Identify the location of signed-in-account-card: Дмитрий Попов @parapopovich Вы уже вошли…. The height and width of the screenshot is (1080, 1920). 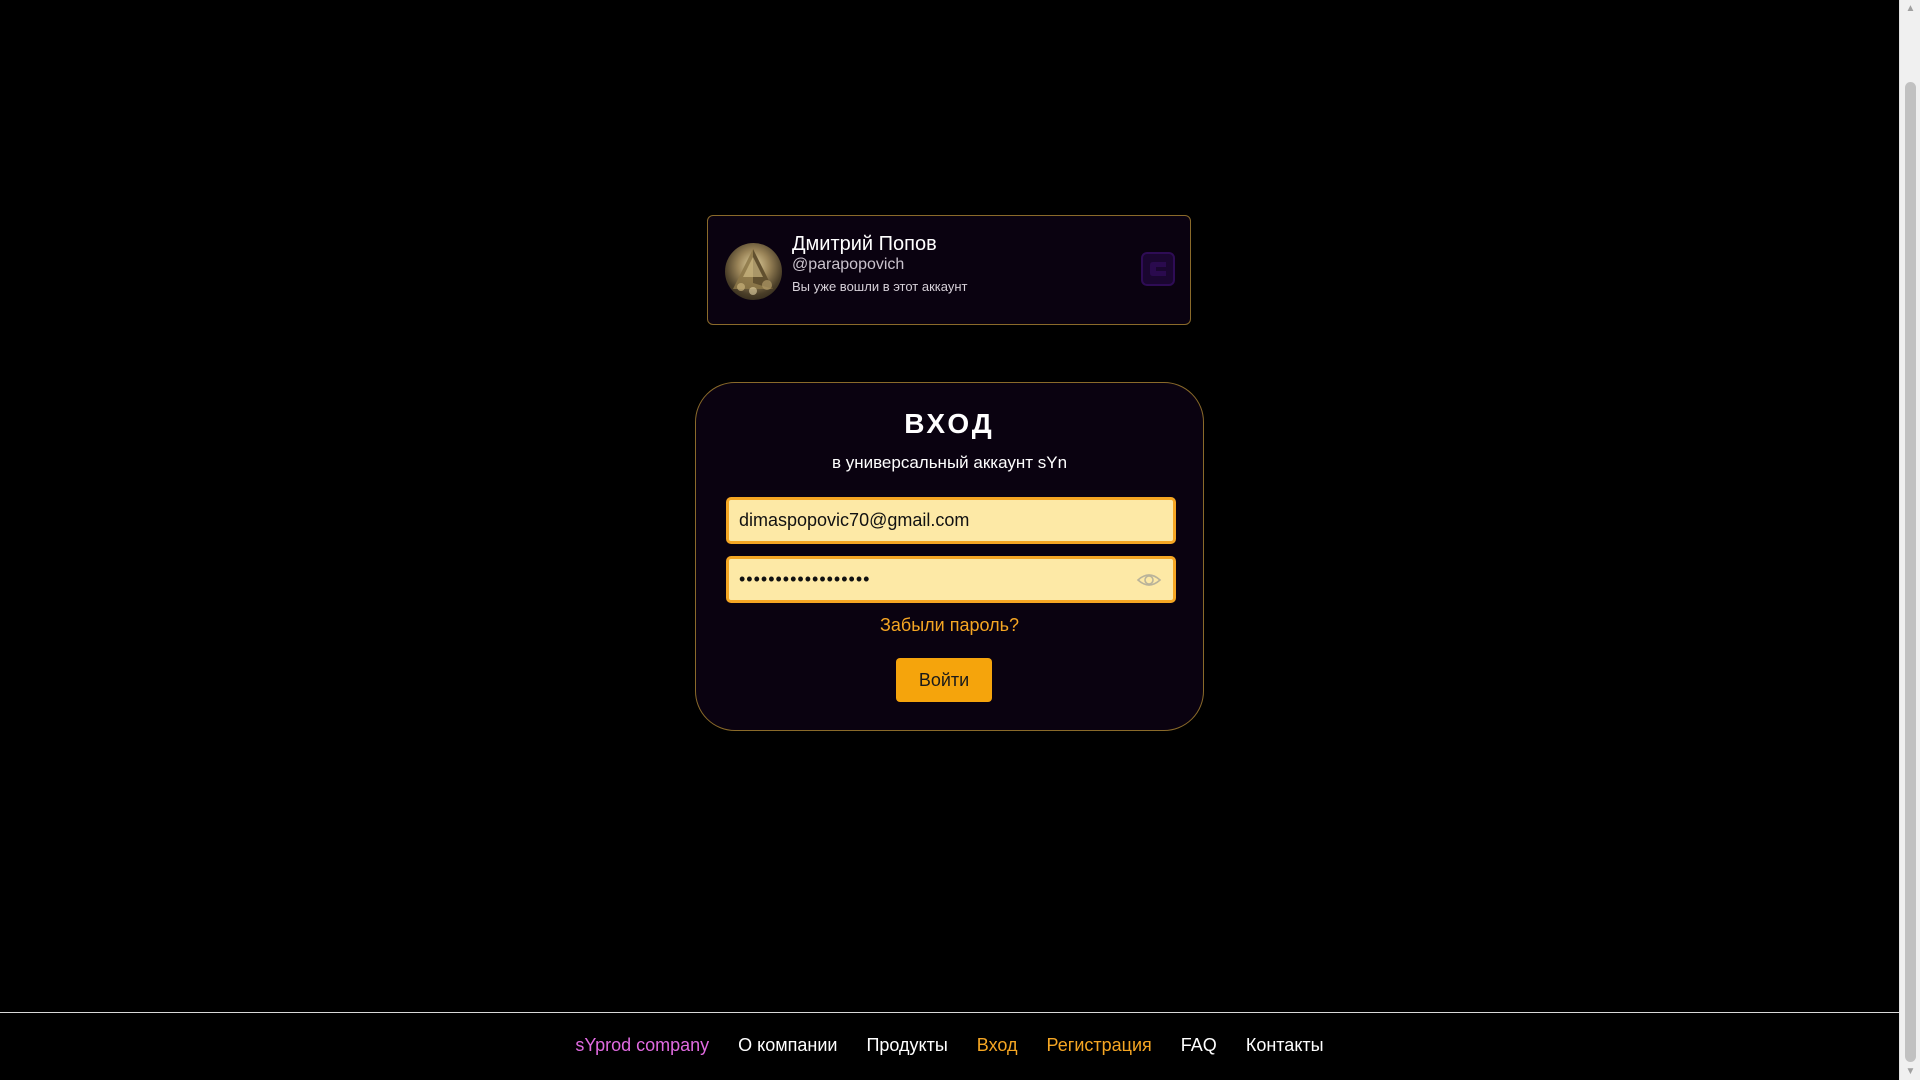
(949, 270).